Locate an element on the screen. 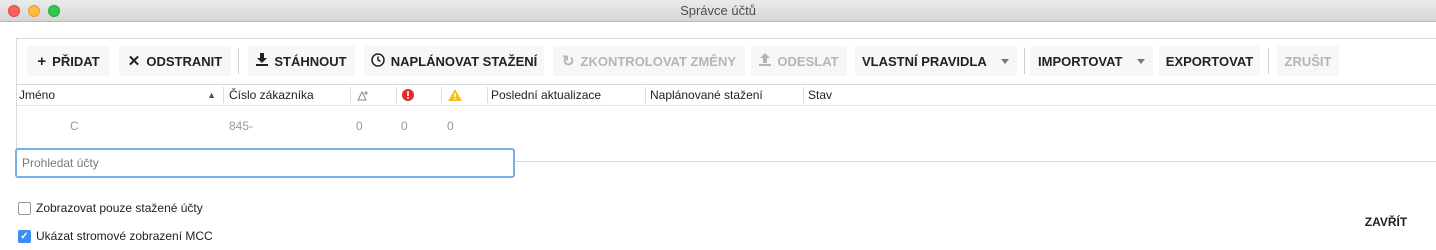 The image size is (1436, 250). check-changes-label: ZKONTROLOVAT ZMĚNY is located at coordinates (658, 61).